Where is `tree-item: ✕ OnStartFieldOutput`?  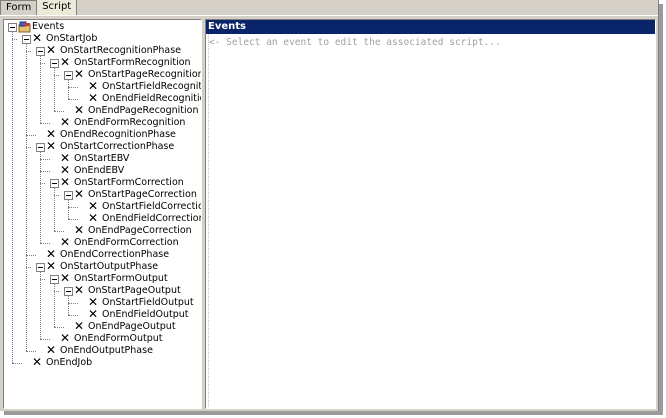 tree-item: ✕ OnStartFieldOutput is located at coordinates (102, 302).